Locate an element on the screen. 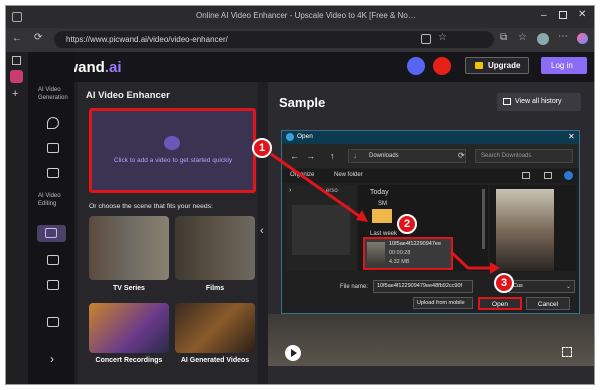 This screenshot has width=600, height=390. annotation-arrows is located at coordinates (385, 213).